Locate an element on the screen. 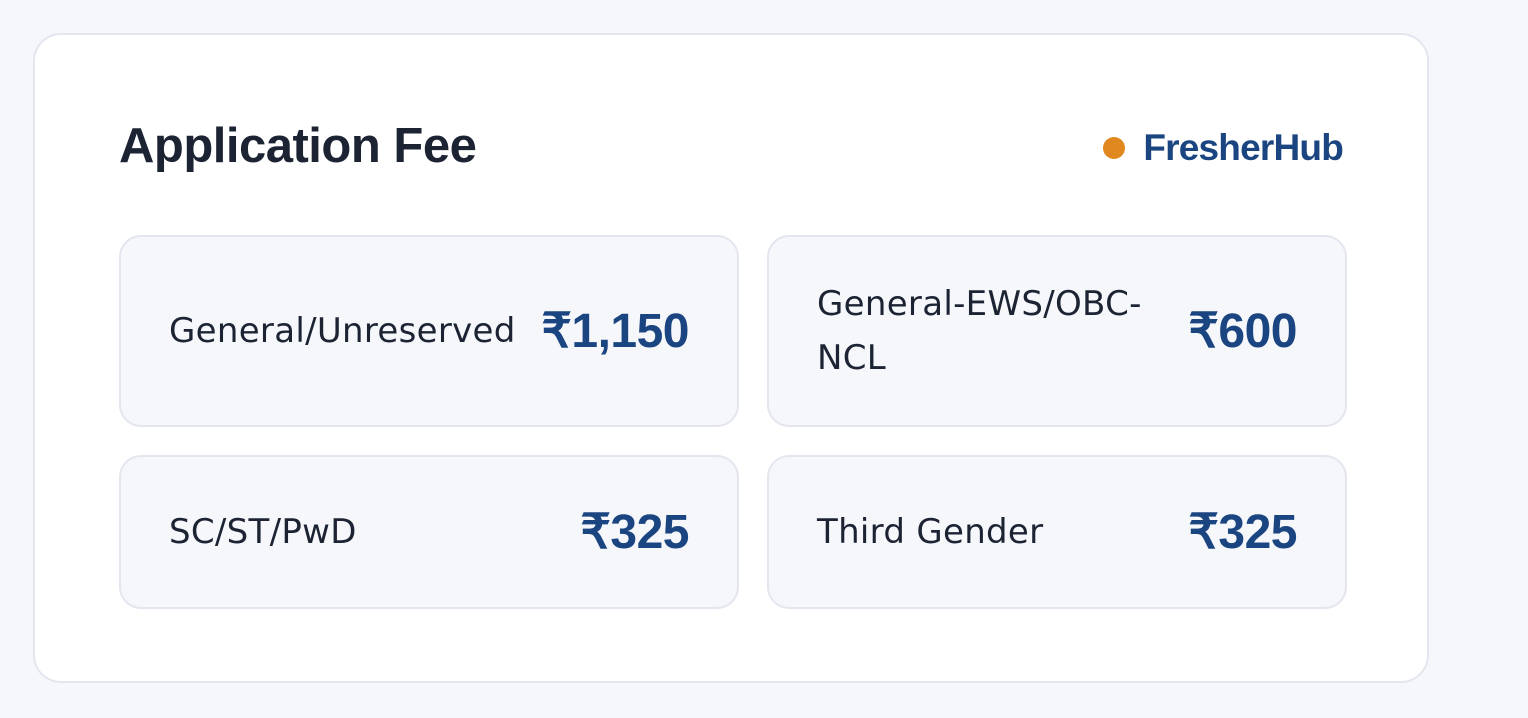 This screenshot has height=718, width=1528. fee-item-ews-obc: General-EWS/OBC-NCL ₹600 is located at coordinates (1057, 331).